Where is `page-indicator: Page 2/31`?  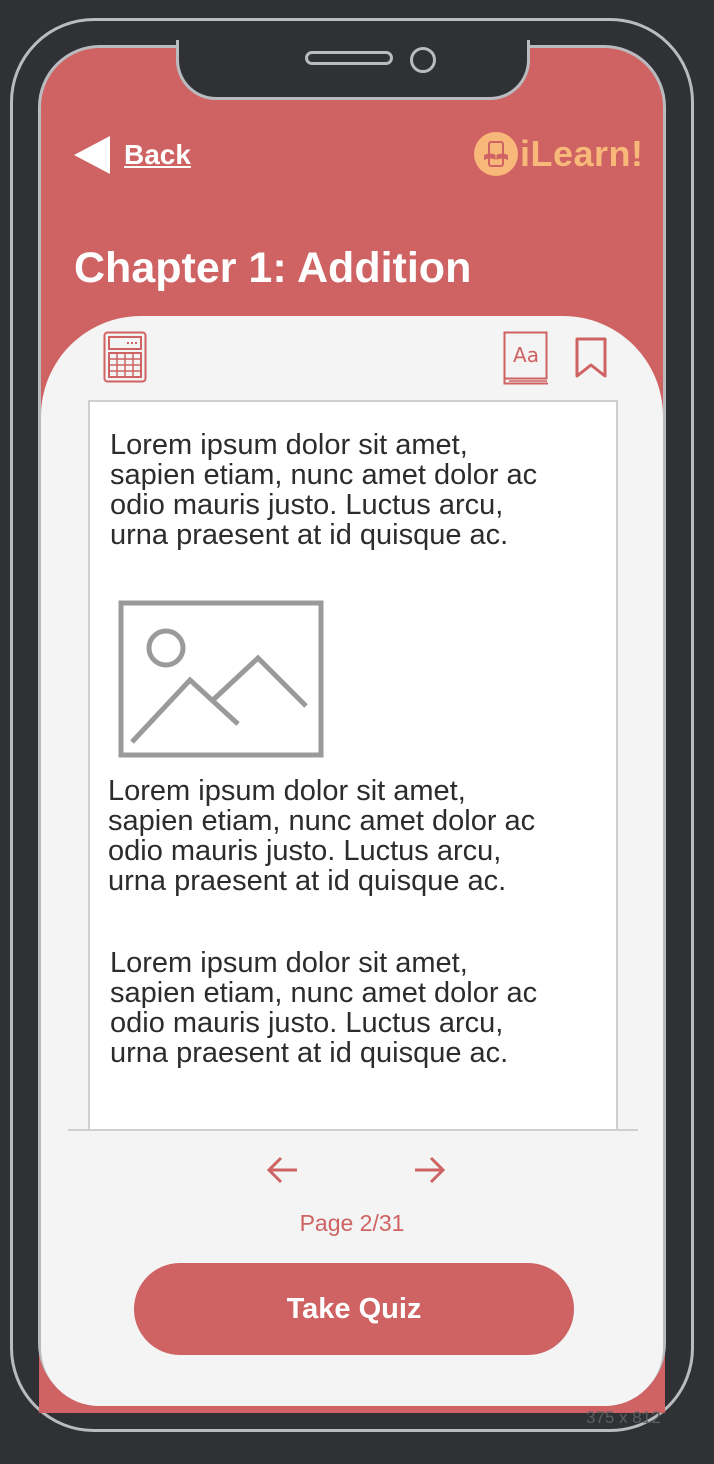 page-indicator: Page 2/31 is located at coordinates (352, 1223).